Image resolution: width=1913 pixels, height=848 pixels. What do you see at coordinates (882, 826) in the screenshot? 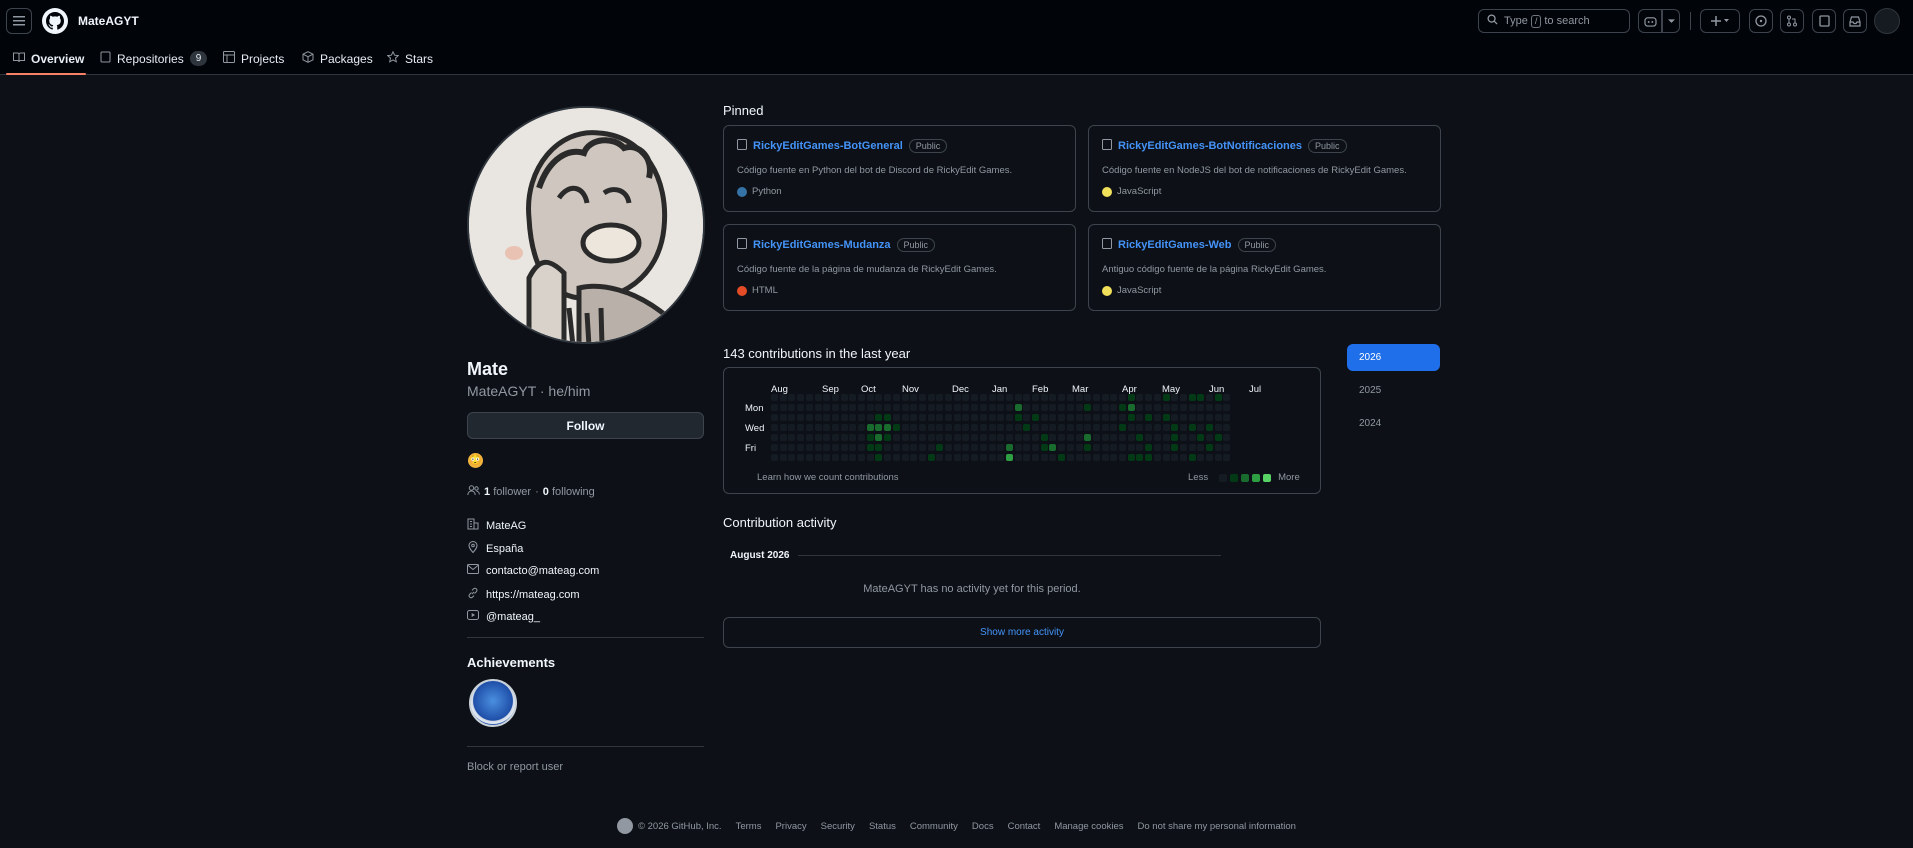
I see `footer-link-status: Status` at bounding box center [882, 826].